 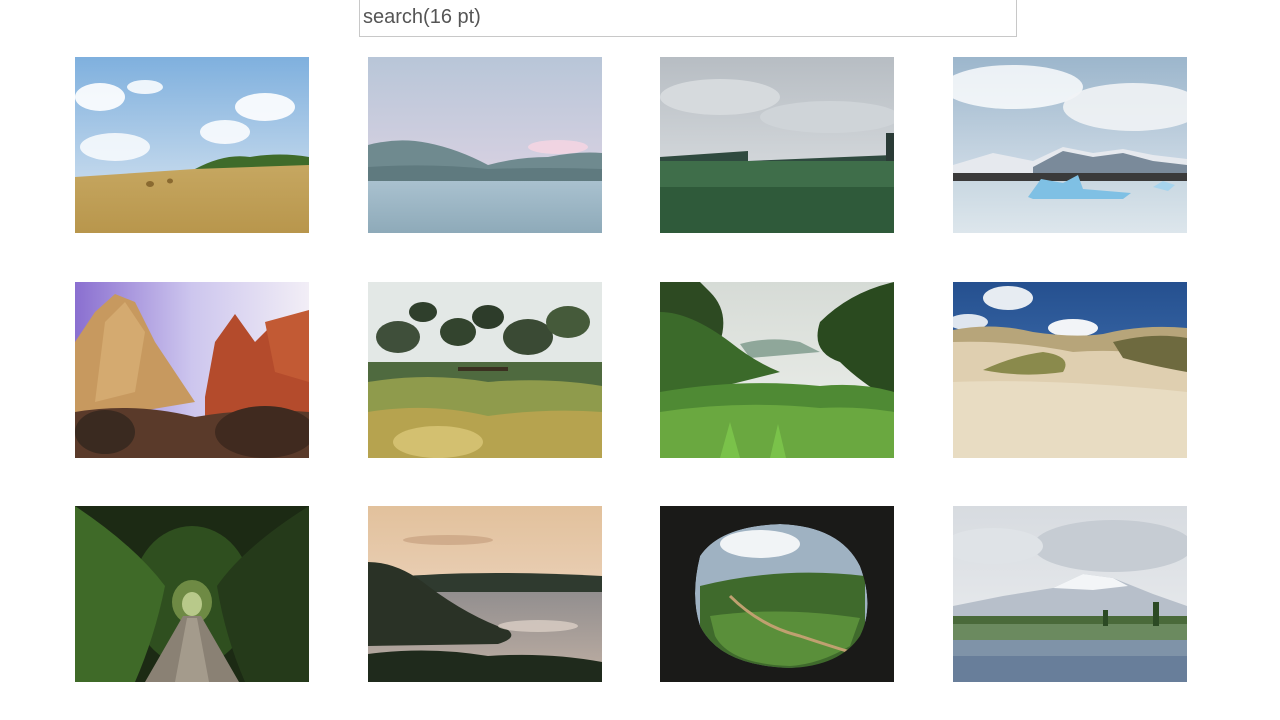 I want to click on photo-hay-field, so click(x=192, y=145).